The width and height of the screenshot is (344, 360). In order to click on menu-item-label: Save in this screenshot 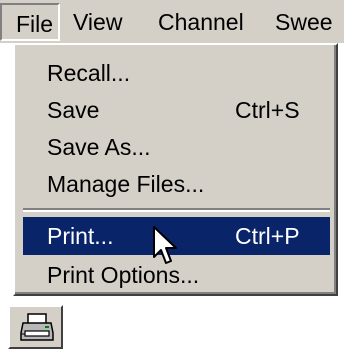, I will do `click(73, 110)`.